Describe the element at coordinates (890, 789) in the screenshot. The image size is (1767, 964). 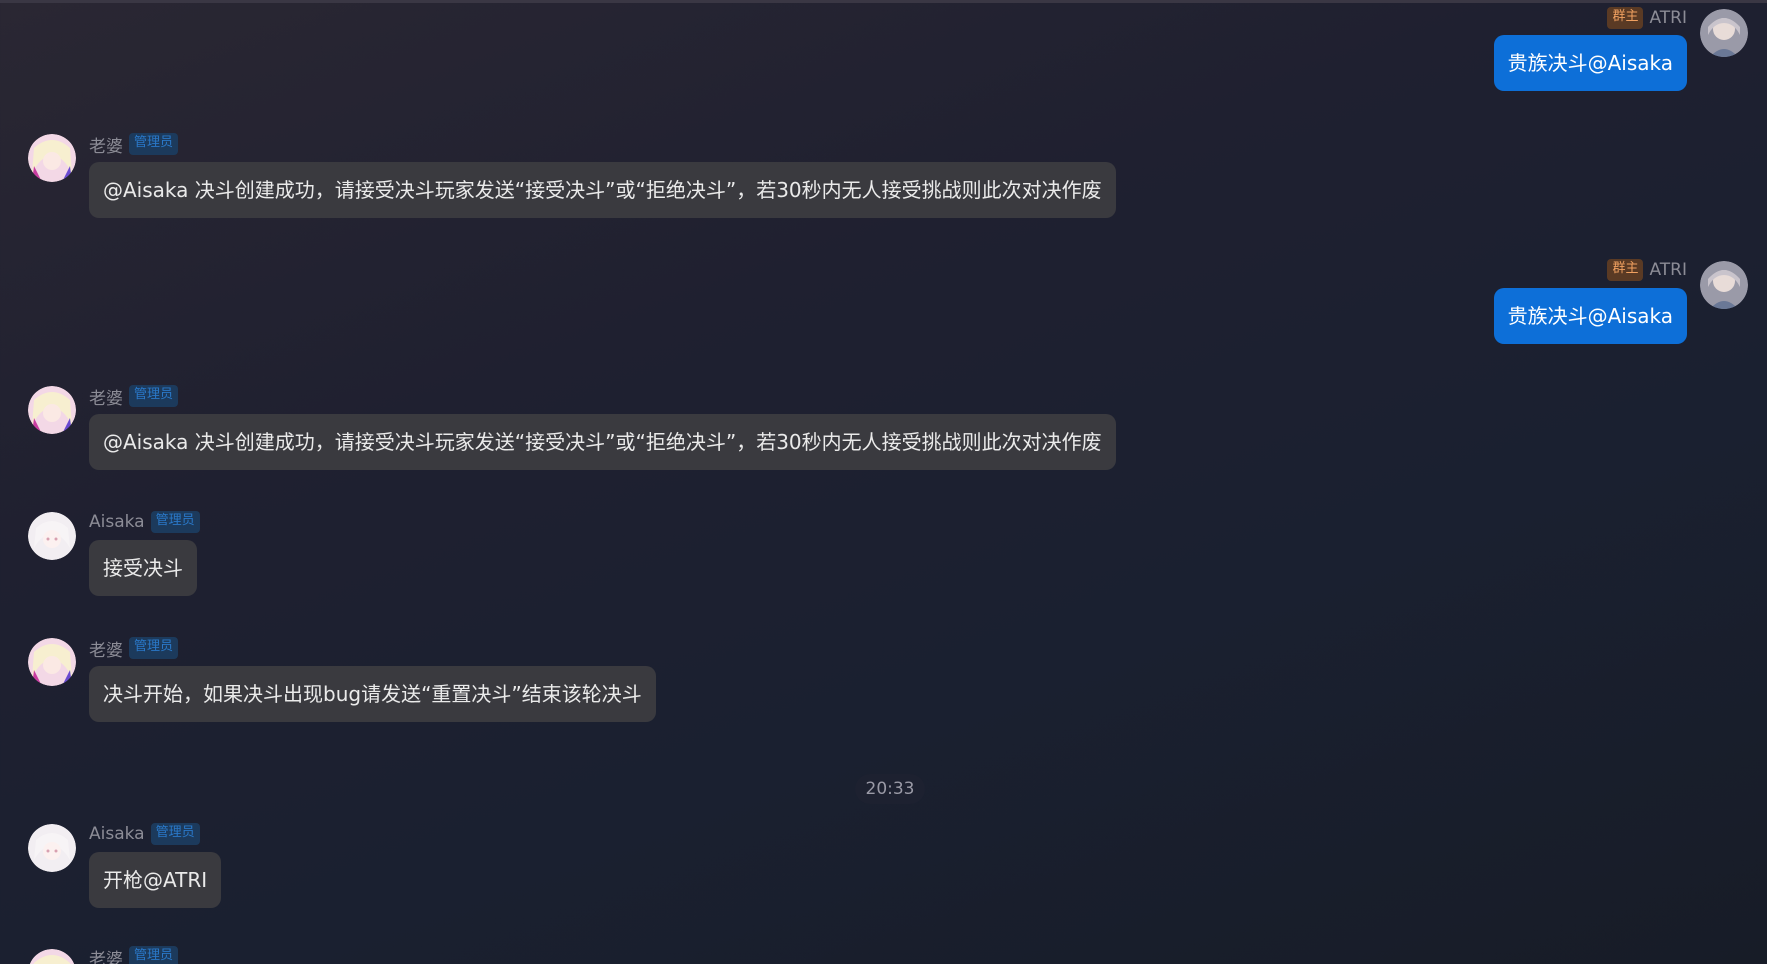
I see `time-divider: 20:33` at that location.